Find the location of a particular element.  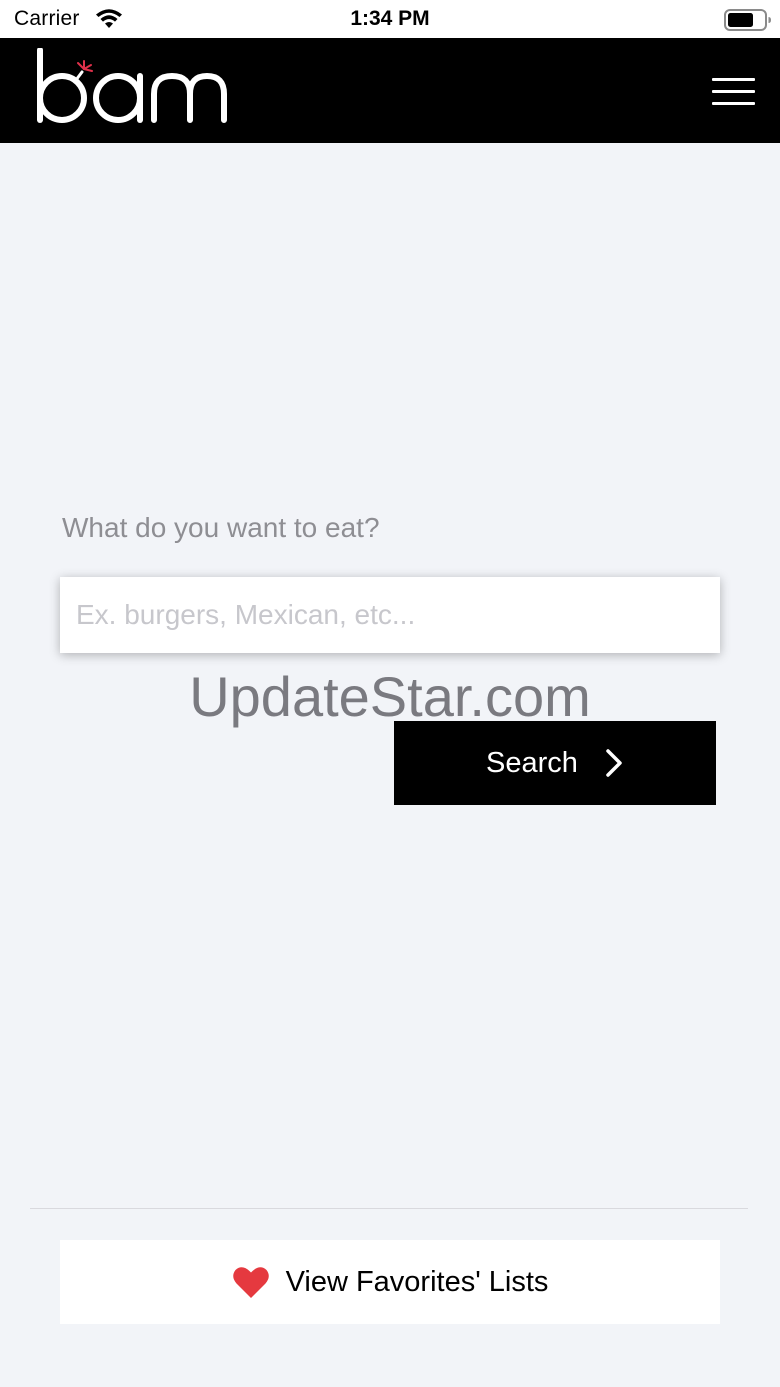

watermark-text: UpdateStar.com is located at coordinates (390, 696).